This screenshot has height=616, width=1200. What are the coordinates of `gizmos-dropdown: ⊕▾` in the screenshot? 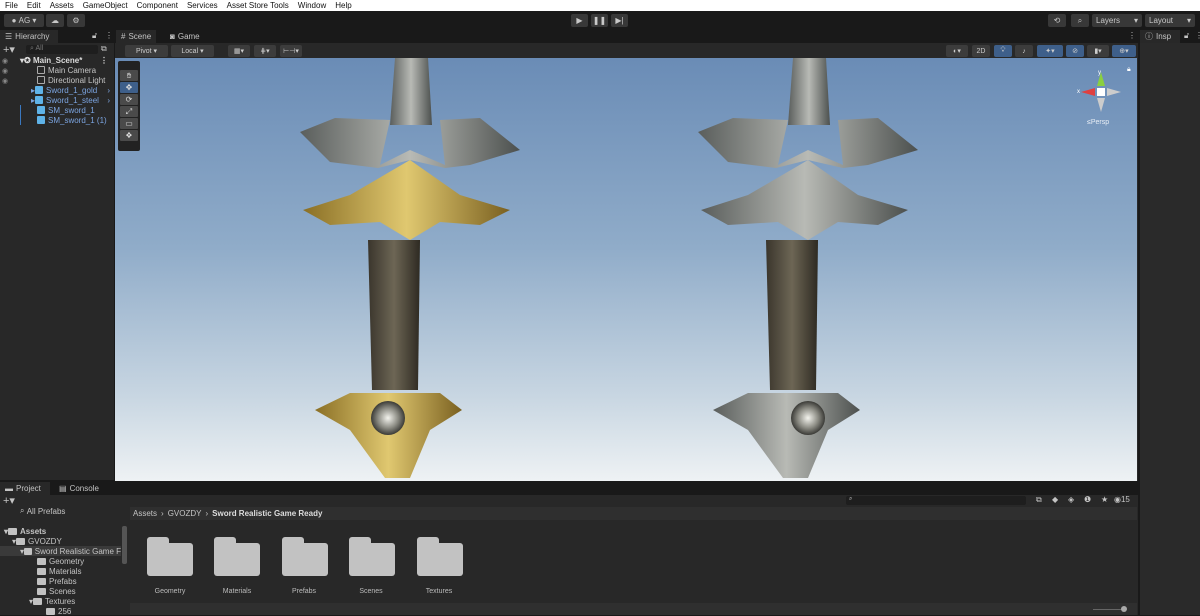 It's located at (1124, 51).